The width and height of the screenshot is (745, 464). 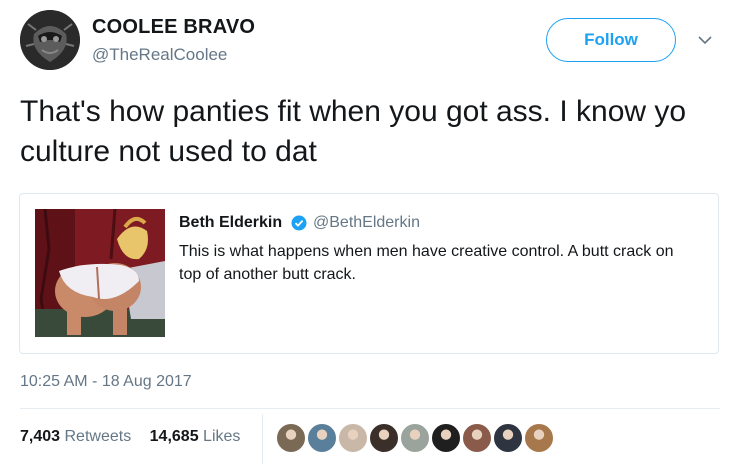 I want to click on retweets-label: Retweets, so click(x=98, y=436).